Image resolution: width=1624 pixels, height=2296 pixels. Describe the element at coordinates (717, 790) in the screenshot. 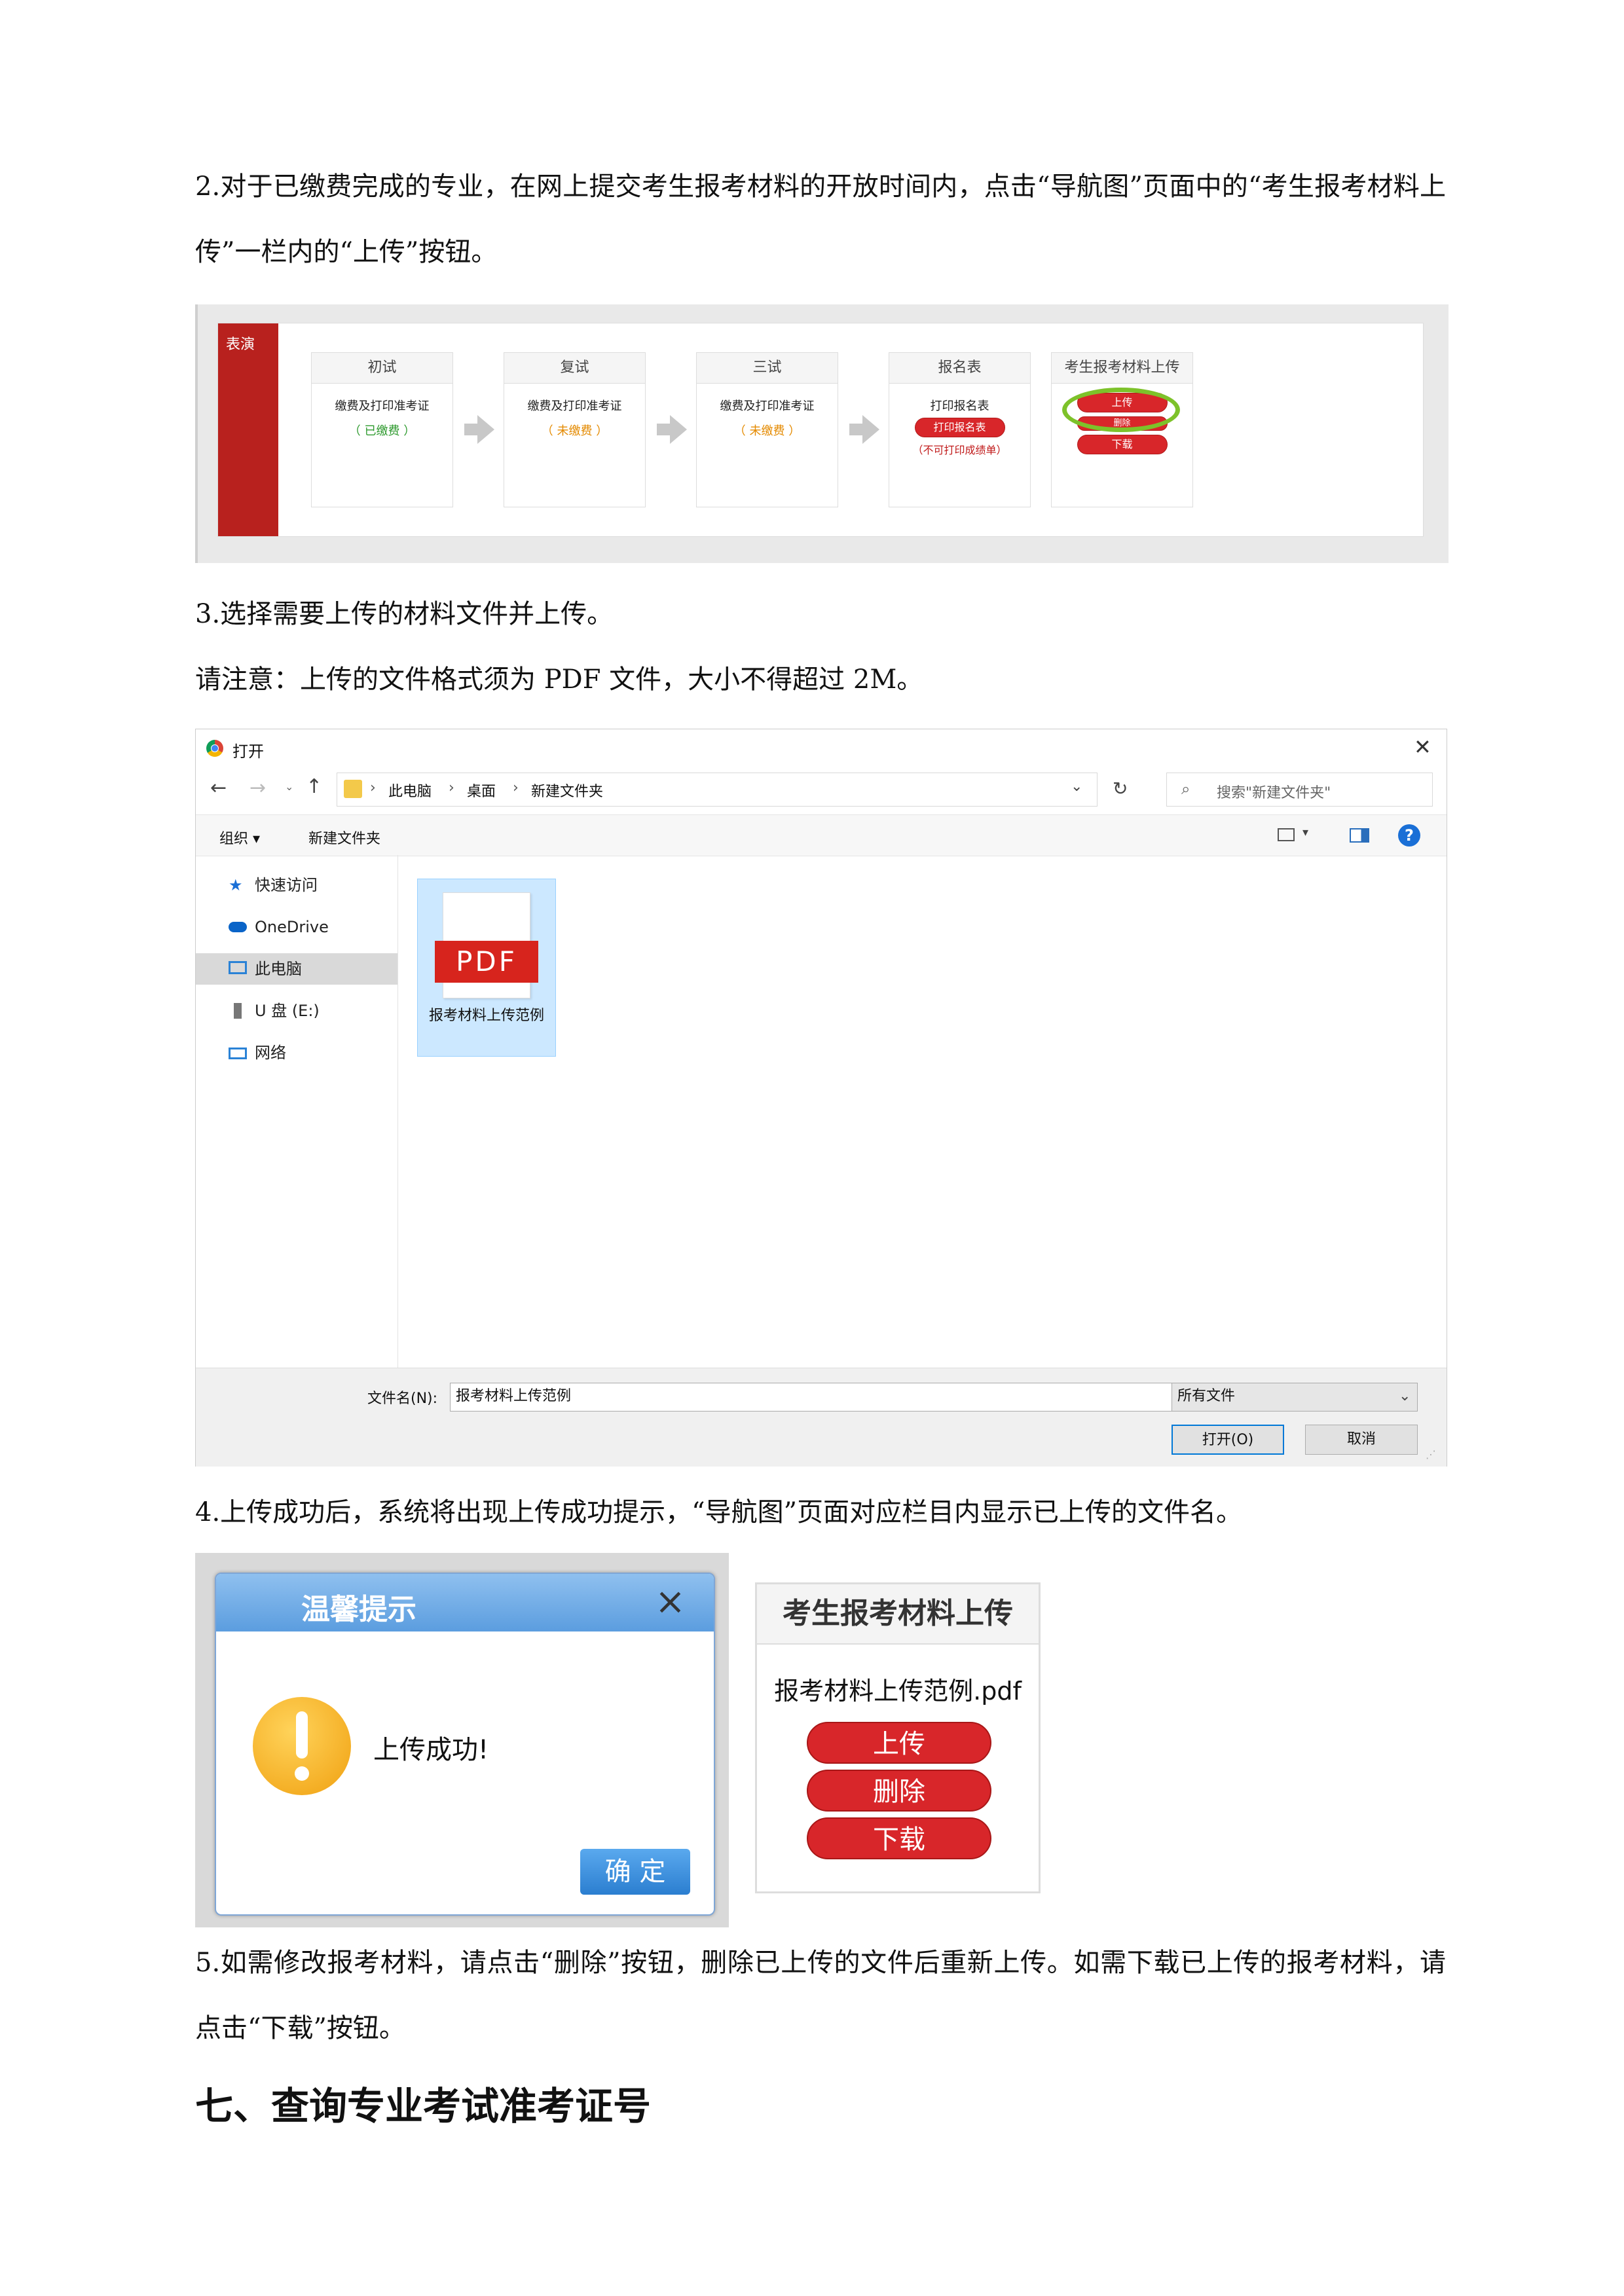

I see `address-bar: › 此电脑 › 桌面 › 新建文件夹 ⌄` at that location.